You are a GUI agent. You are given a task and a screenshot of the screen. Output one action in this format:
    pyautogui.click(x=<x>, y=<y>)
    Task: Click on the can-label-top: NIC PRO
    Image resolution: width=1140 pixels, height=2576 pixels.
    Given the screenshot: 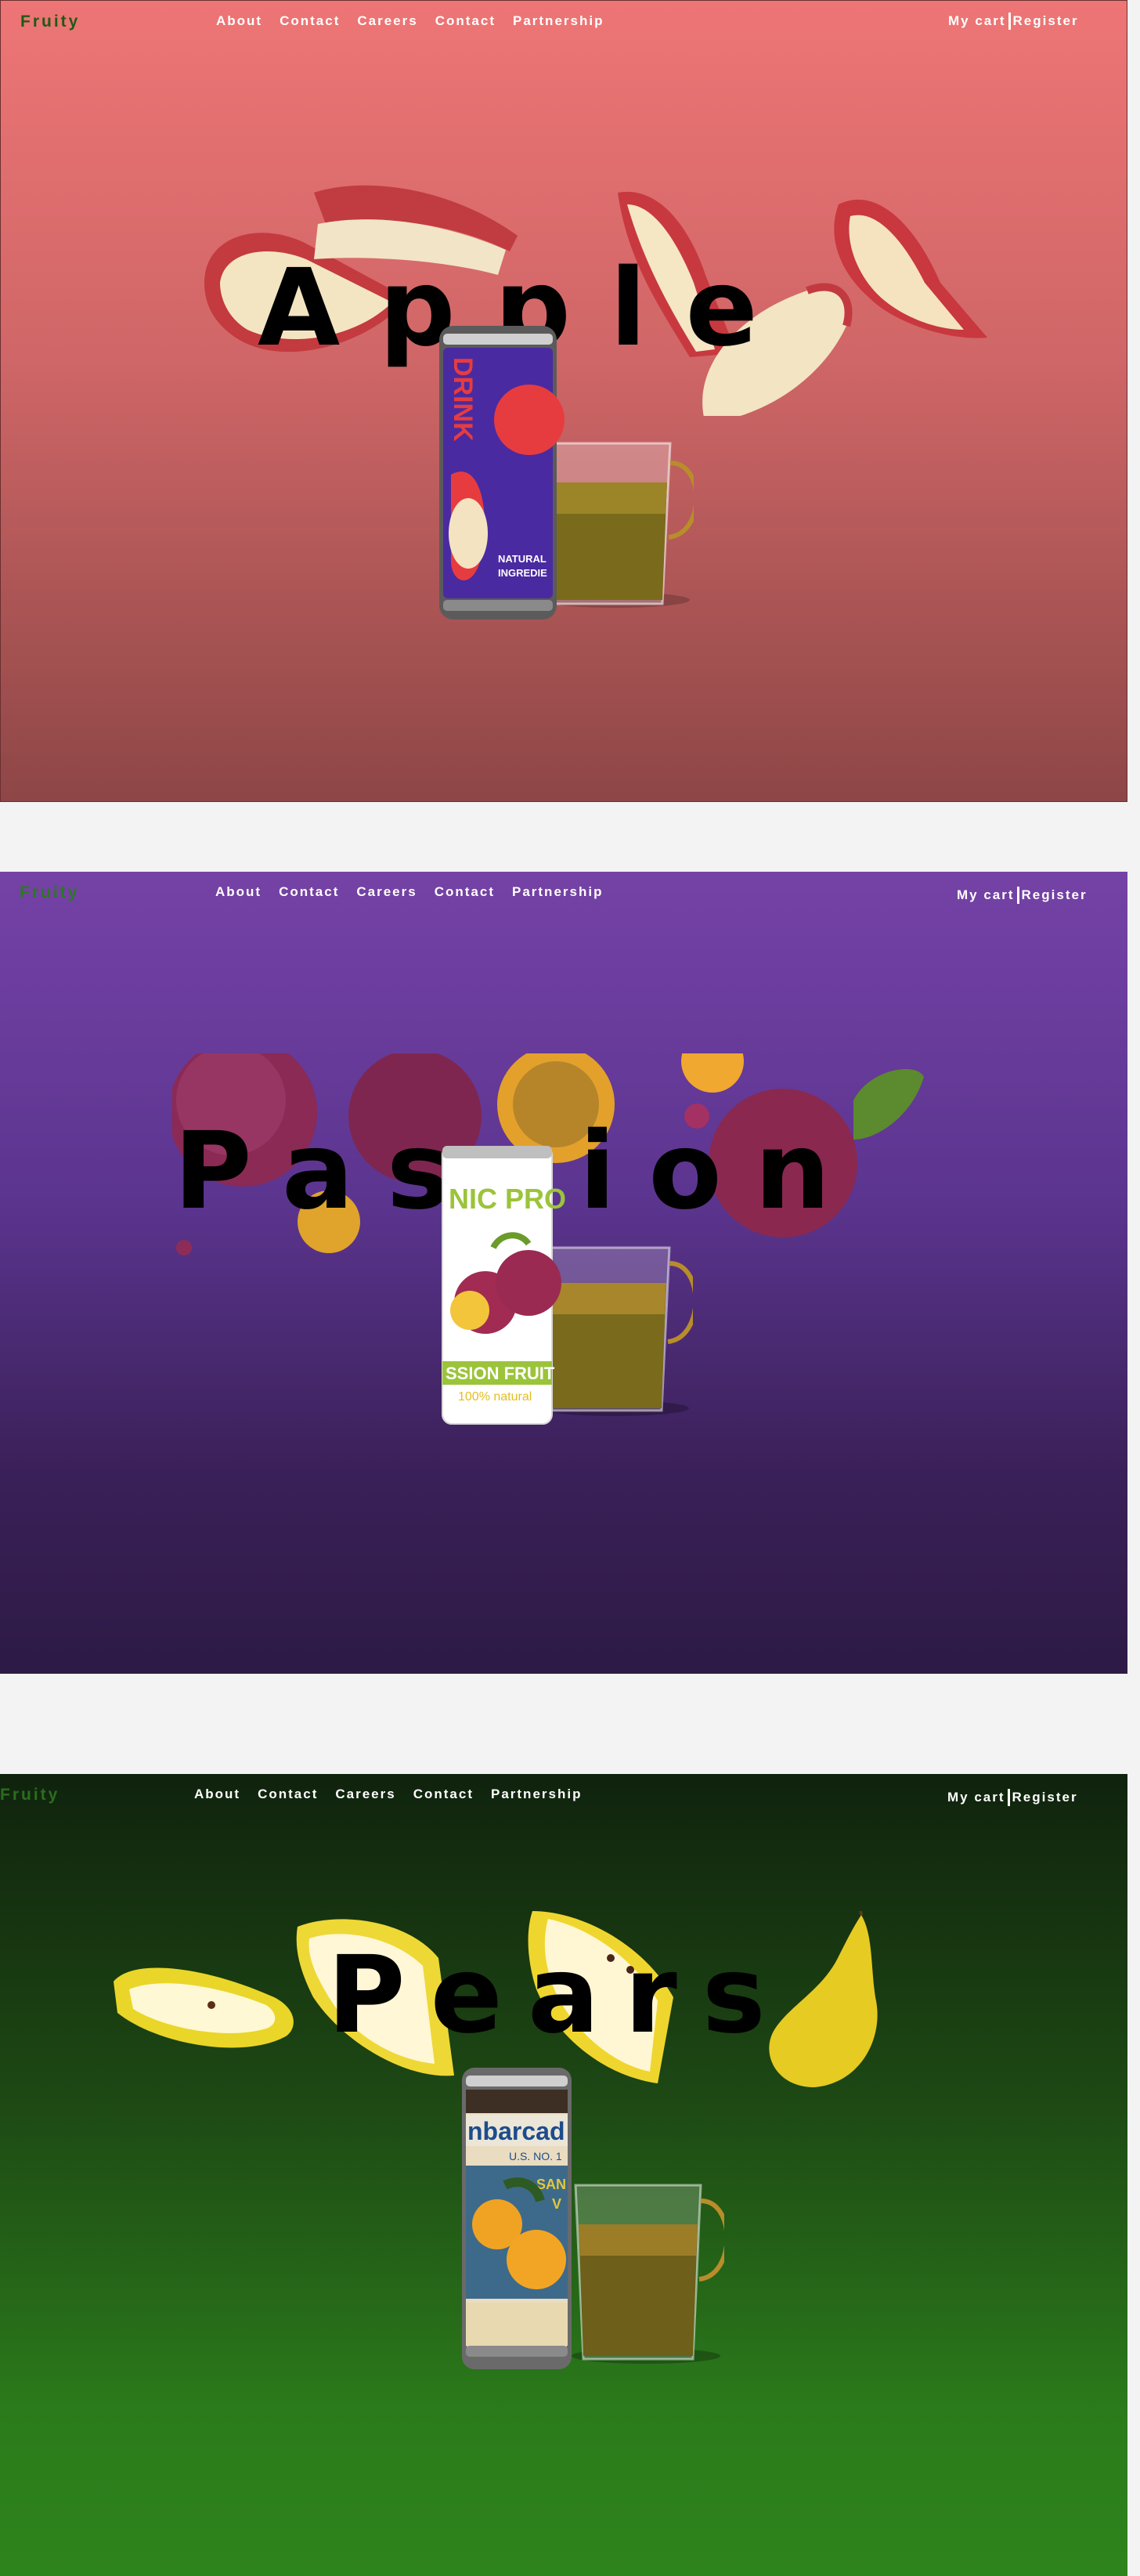 What is the action you would take?
    pyautogui.click(x=507, y=1199)
    